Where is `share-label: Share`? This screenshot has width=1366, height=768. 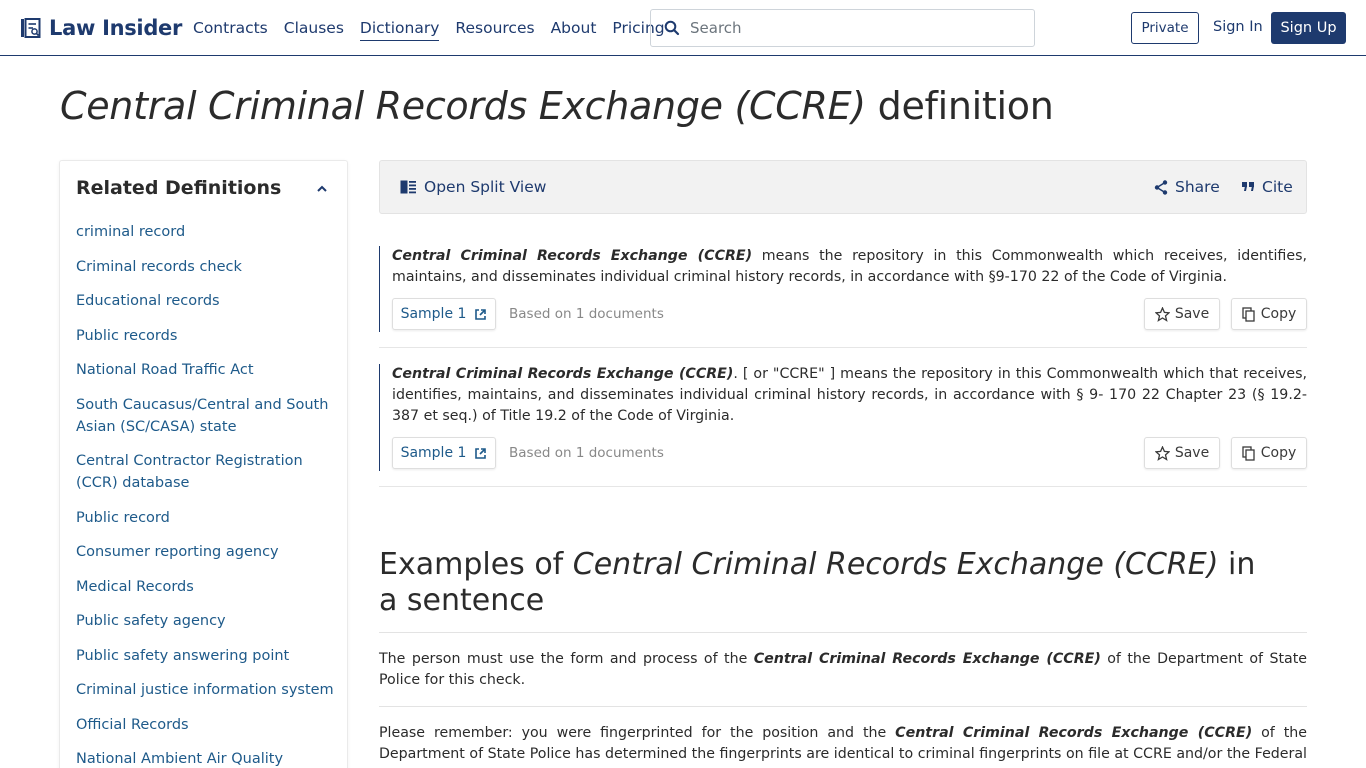
share-label: Share is located at coordinates (1197, 187).